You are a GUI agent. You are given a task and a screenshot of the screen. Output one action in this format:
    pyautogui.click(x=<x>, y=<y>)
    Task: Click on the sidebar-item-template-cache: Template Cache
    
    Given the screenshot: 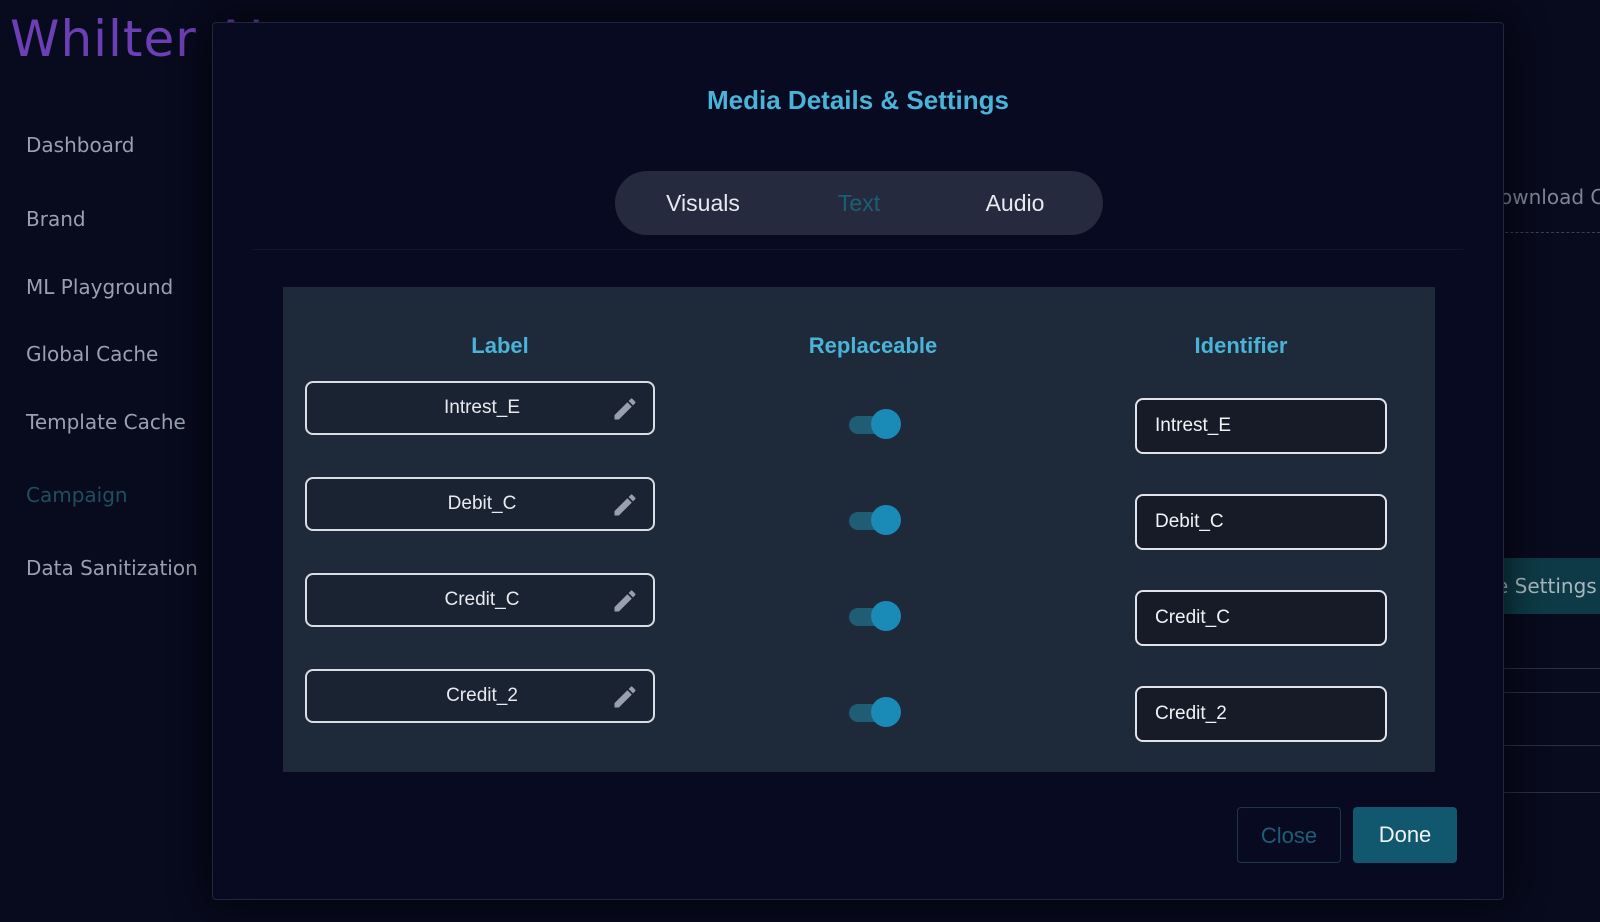 What is the action you would take?
    pyautogui.click(x=106, y=422)
    